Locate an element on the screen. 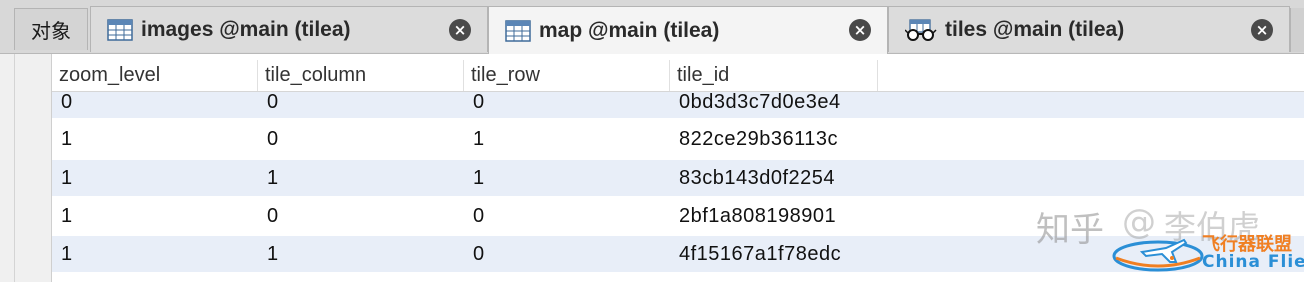 The width and height of the screenshot is (1304, 282). column-header-tile-id: tile_id is located at coordinates (774, 75).